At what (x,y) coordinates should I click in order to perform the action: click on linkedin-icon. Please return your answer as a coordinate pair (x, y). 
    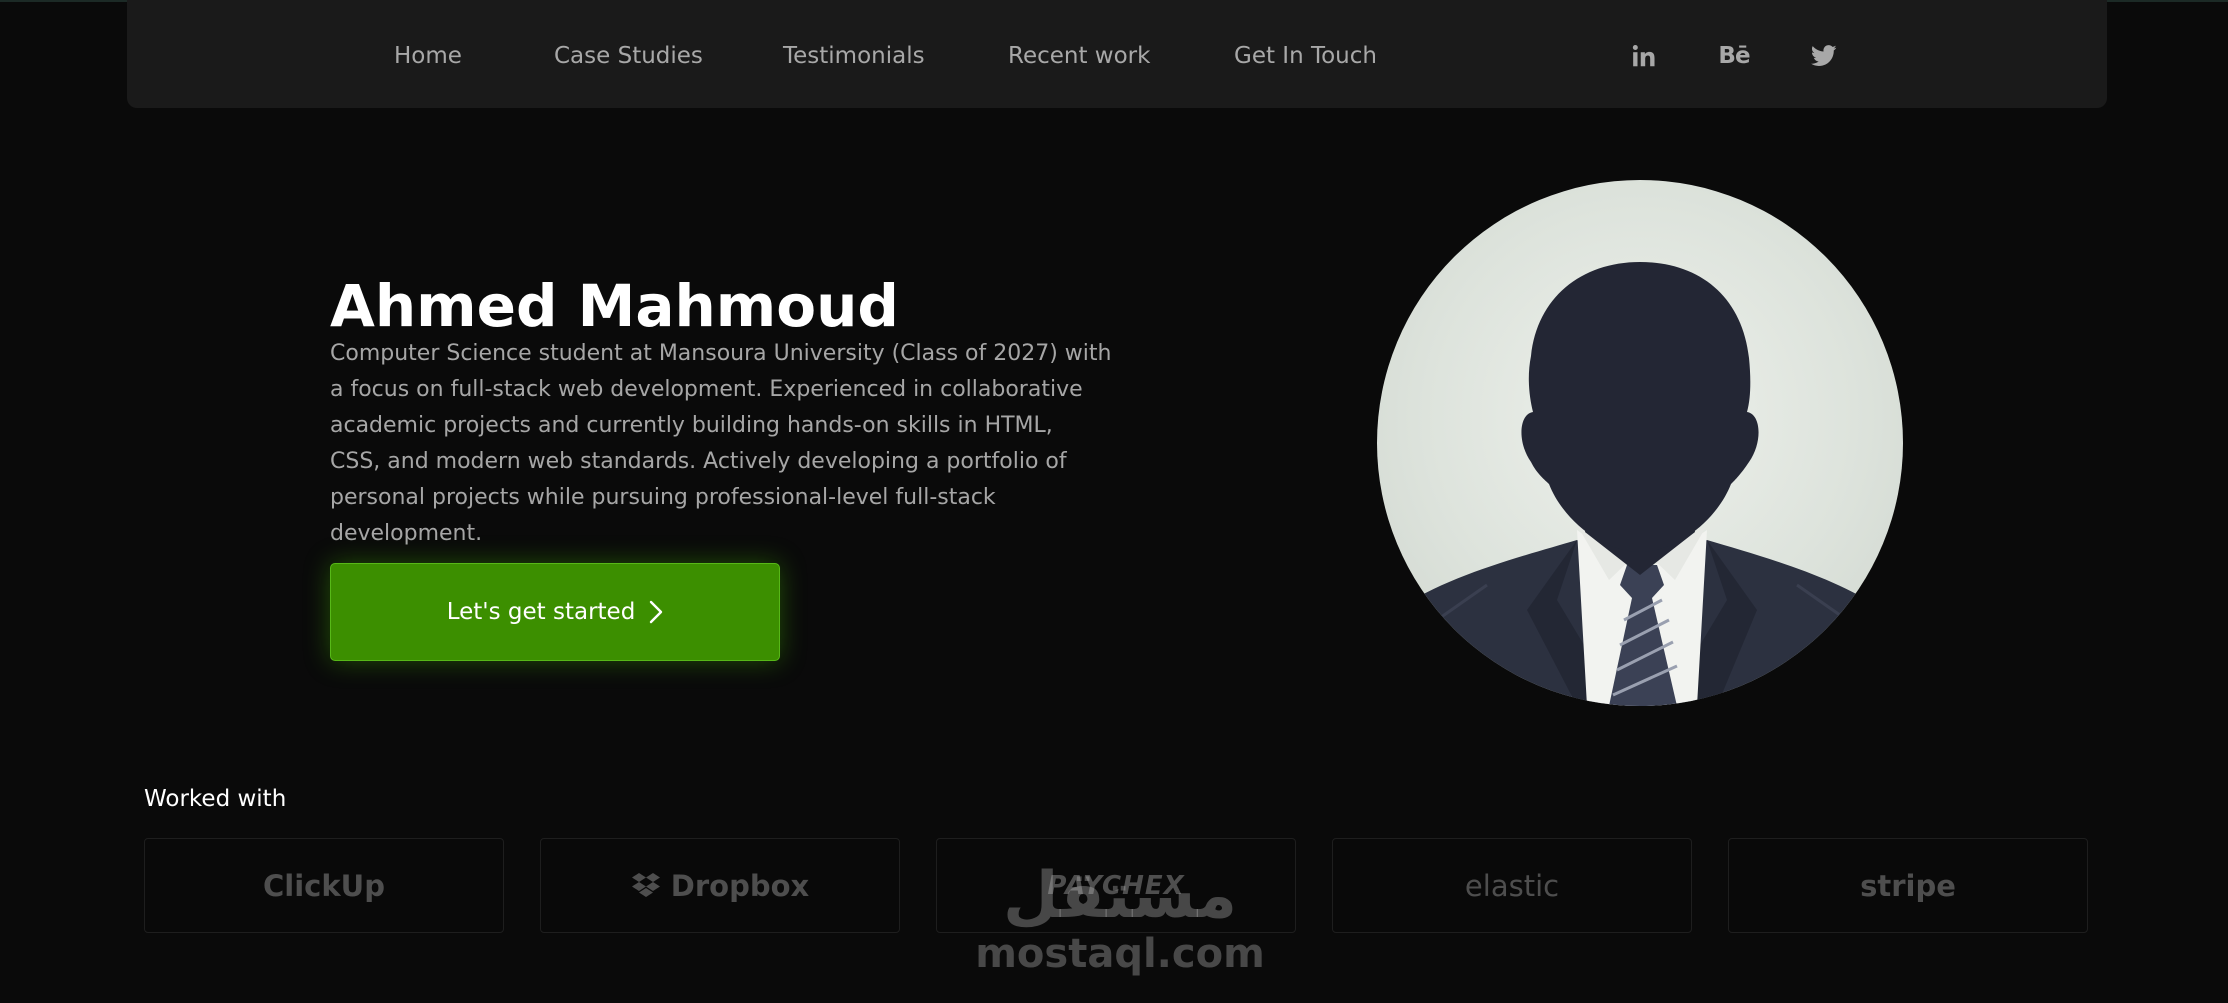
    Looking at the image, I should click on (1644, 56).